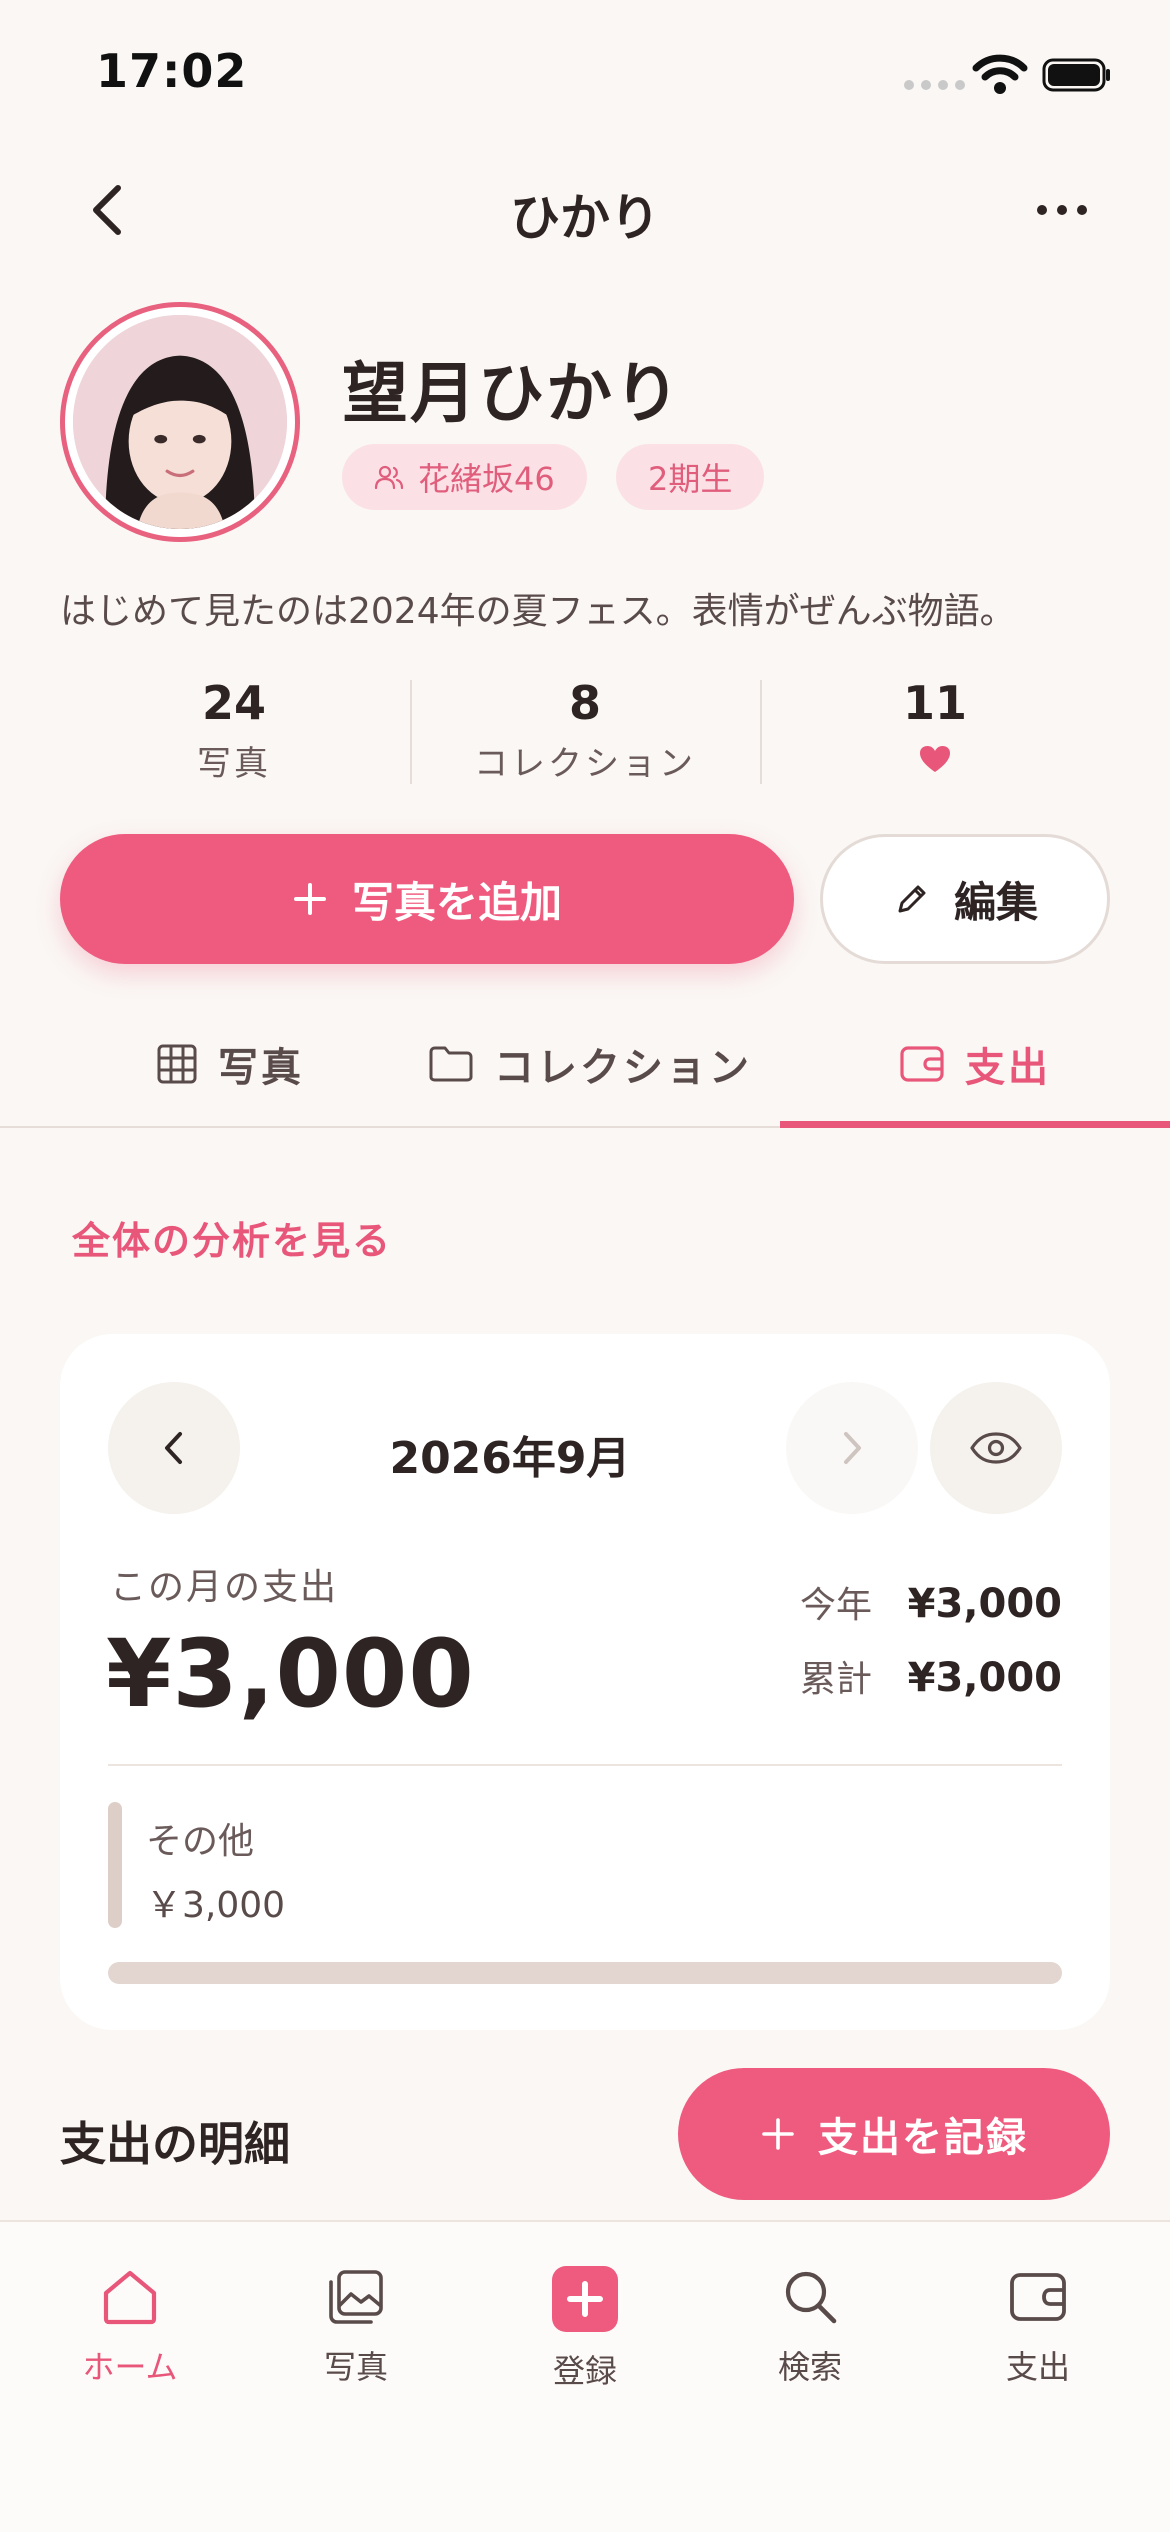  I want to click on category-color-bar, so click(115, 1865).